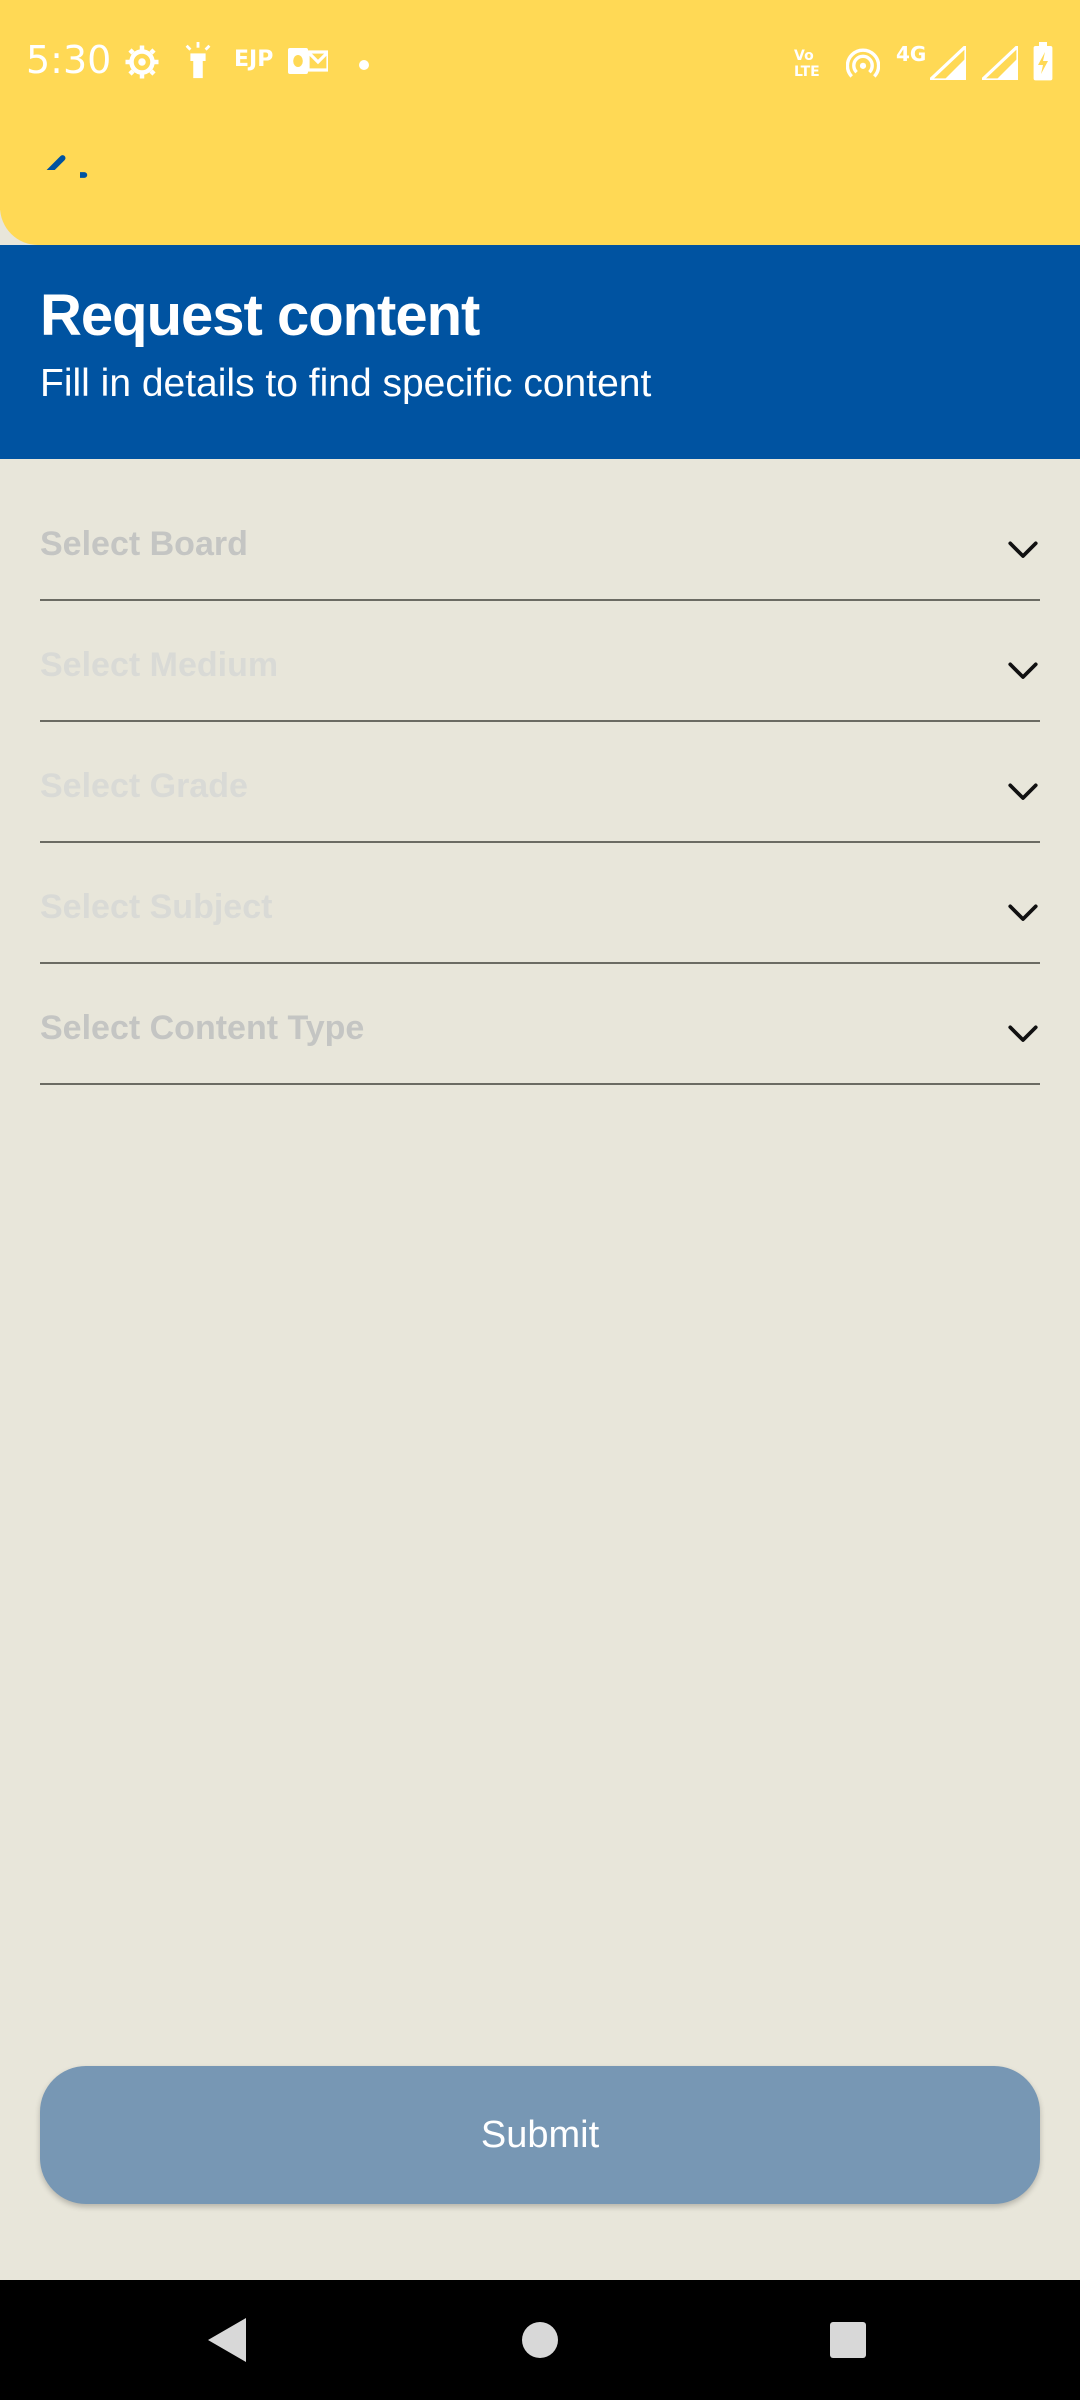 This screenshot has width=1080, height=2400. Describe the element at coordinates (309, 63) in the screenshot. I see `outlook-icon` at that location.